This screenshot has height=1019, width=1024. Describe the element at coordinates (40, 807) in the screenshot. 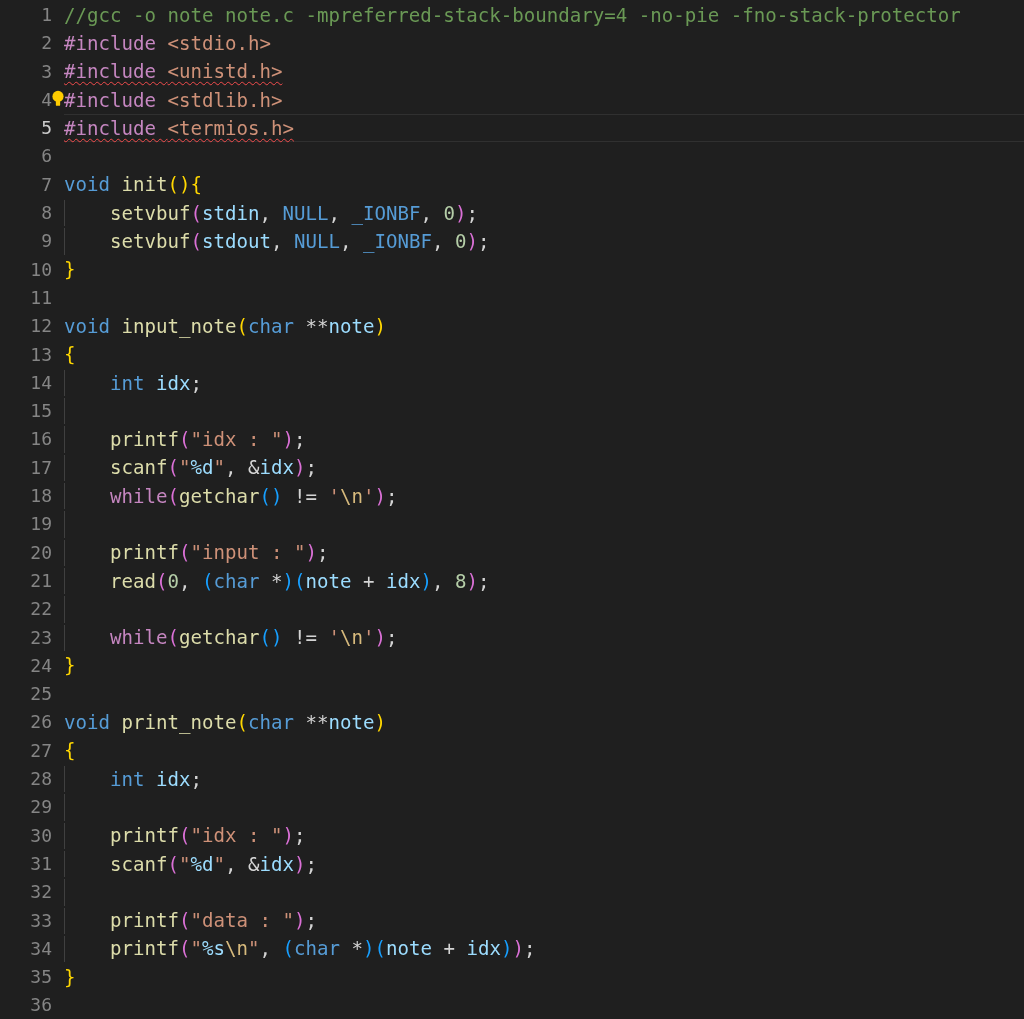

I see `line-number: 29` at that location.